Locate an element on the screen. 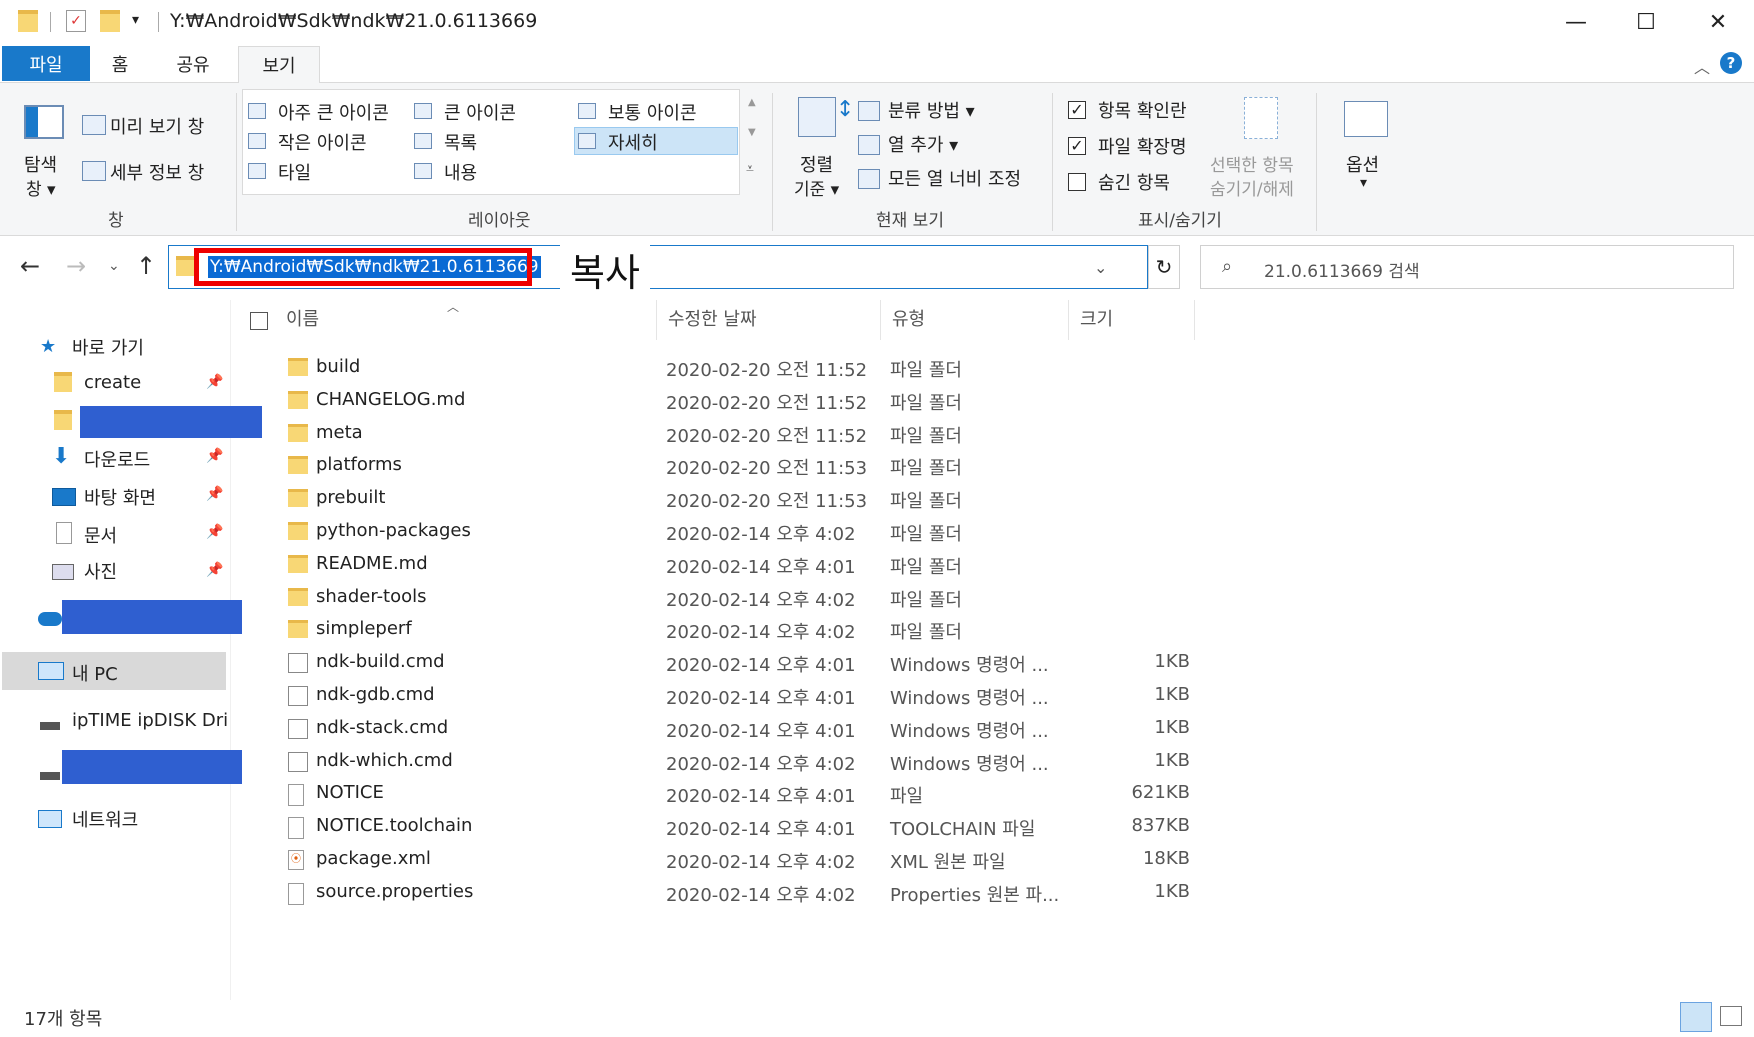 This screenshot has height=1037, width=1754. preview-pane-button: 미리 보기 창 is located at coordinates (157, 126).